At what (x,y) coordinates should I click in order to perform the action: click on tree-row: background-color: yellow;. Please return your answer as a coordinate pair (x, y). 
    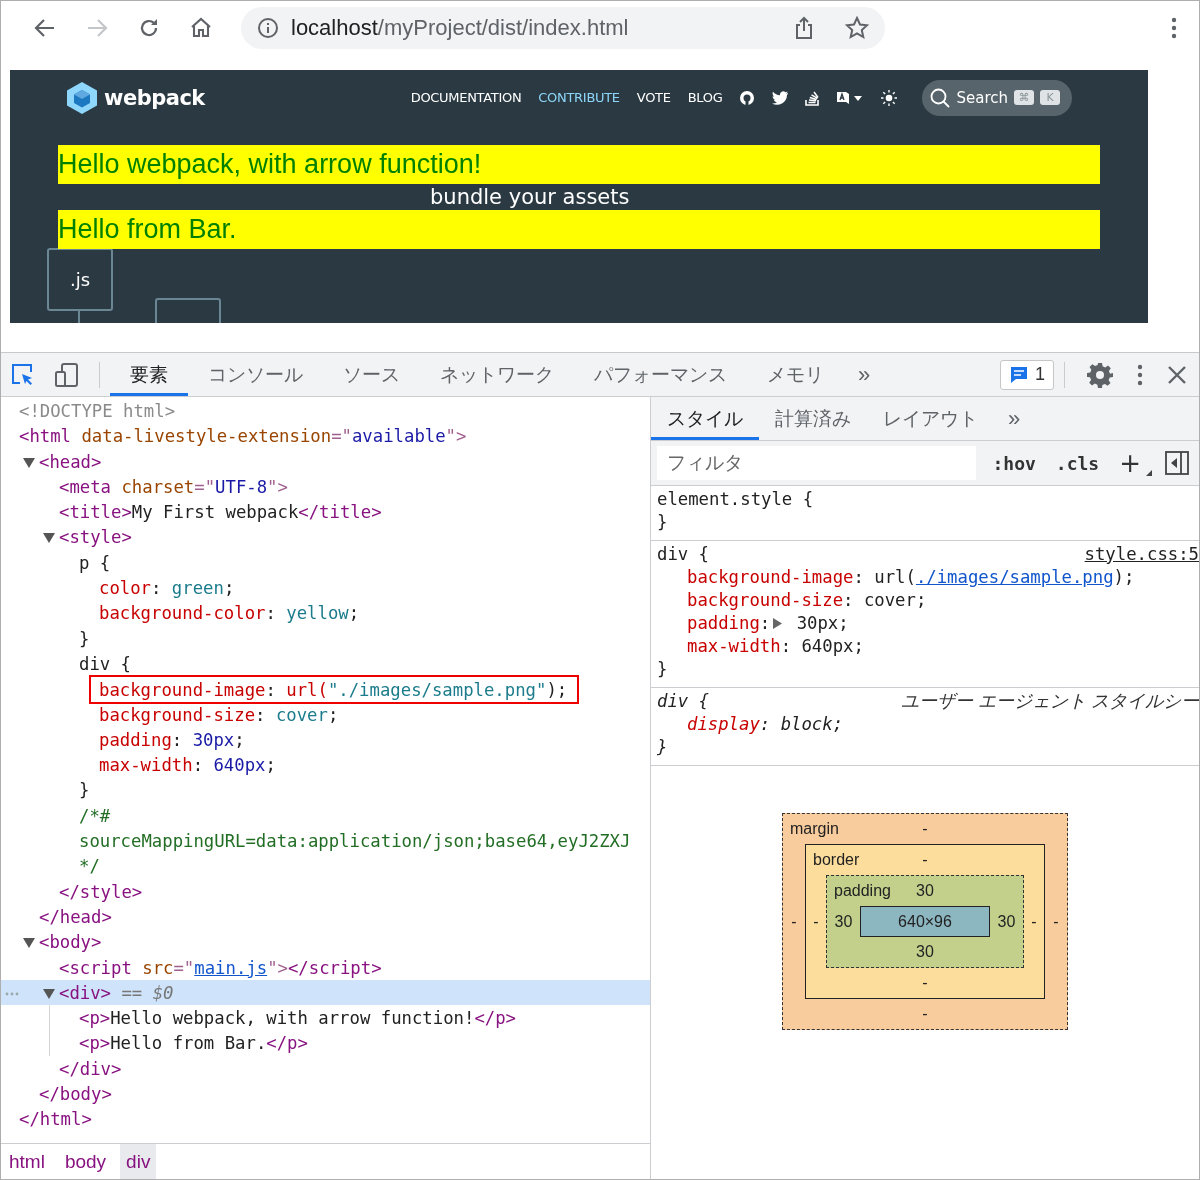
    Looking at the image, I should click on (325, 613).